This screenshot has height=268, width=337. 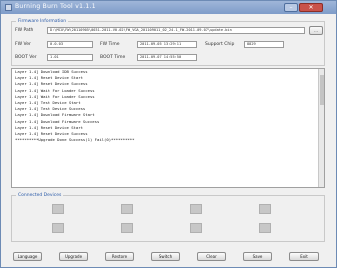 I want to click on window-title: Burning Burn Tool v1.1.1, so click(x=55, y=6).